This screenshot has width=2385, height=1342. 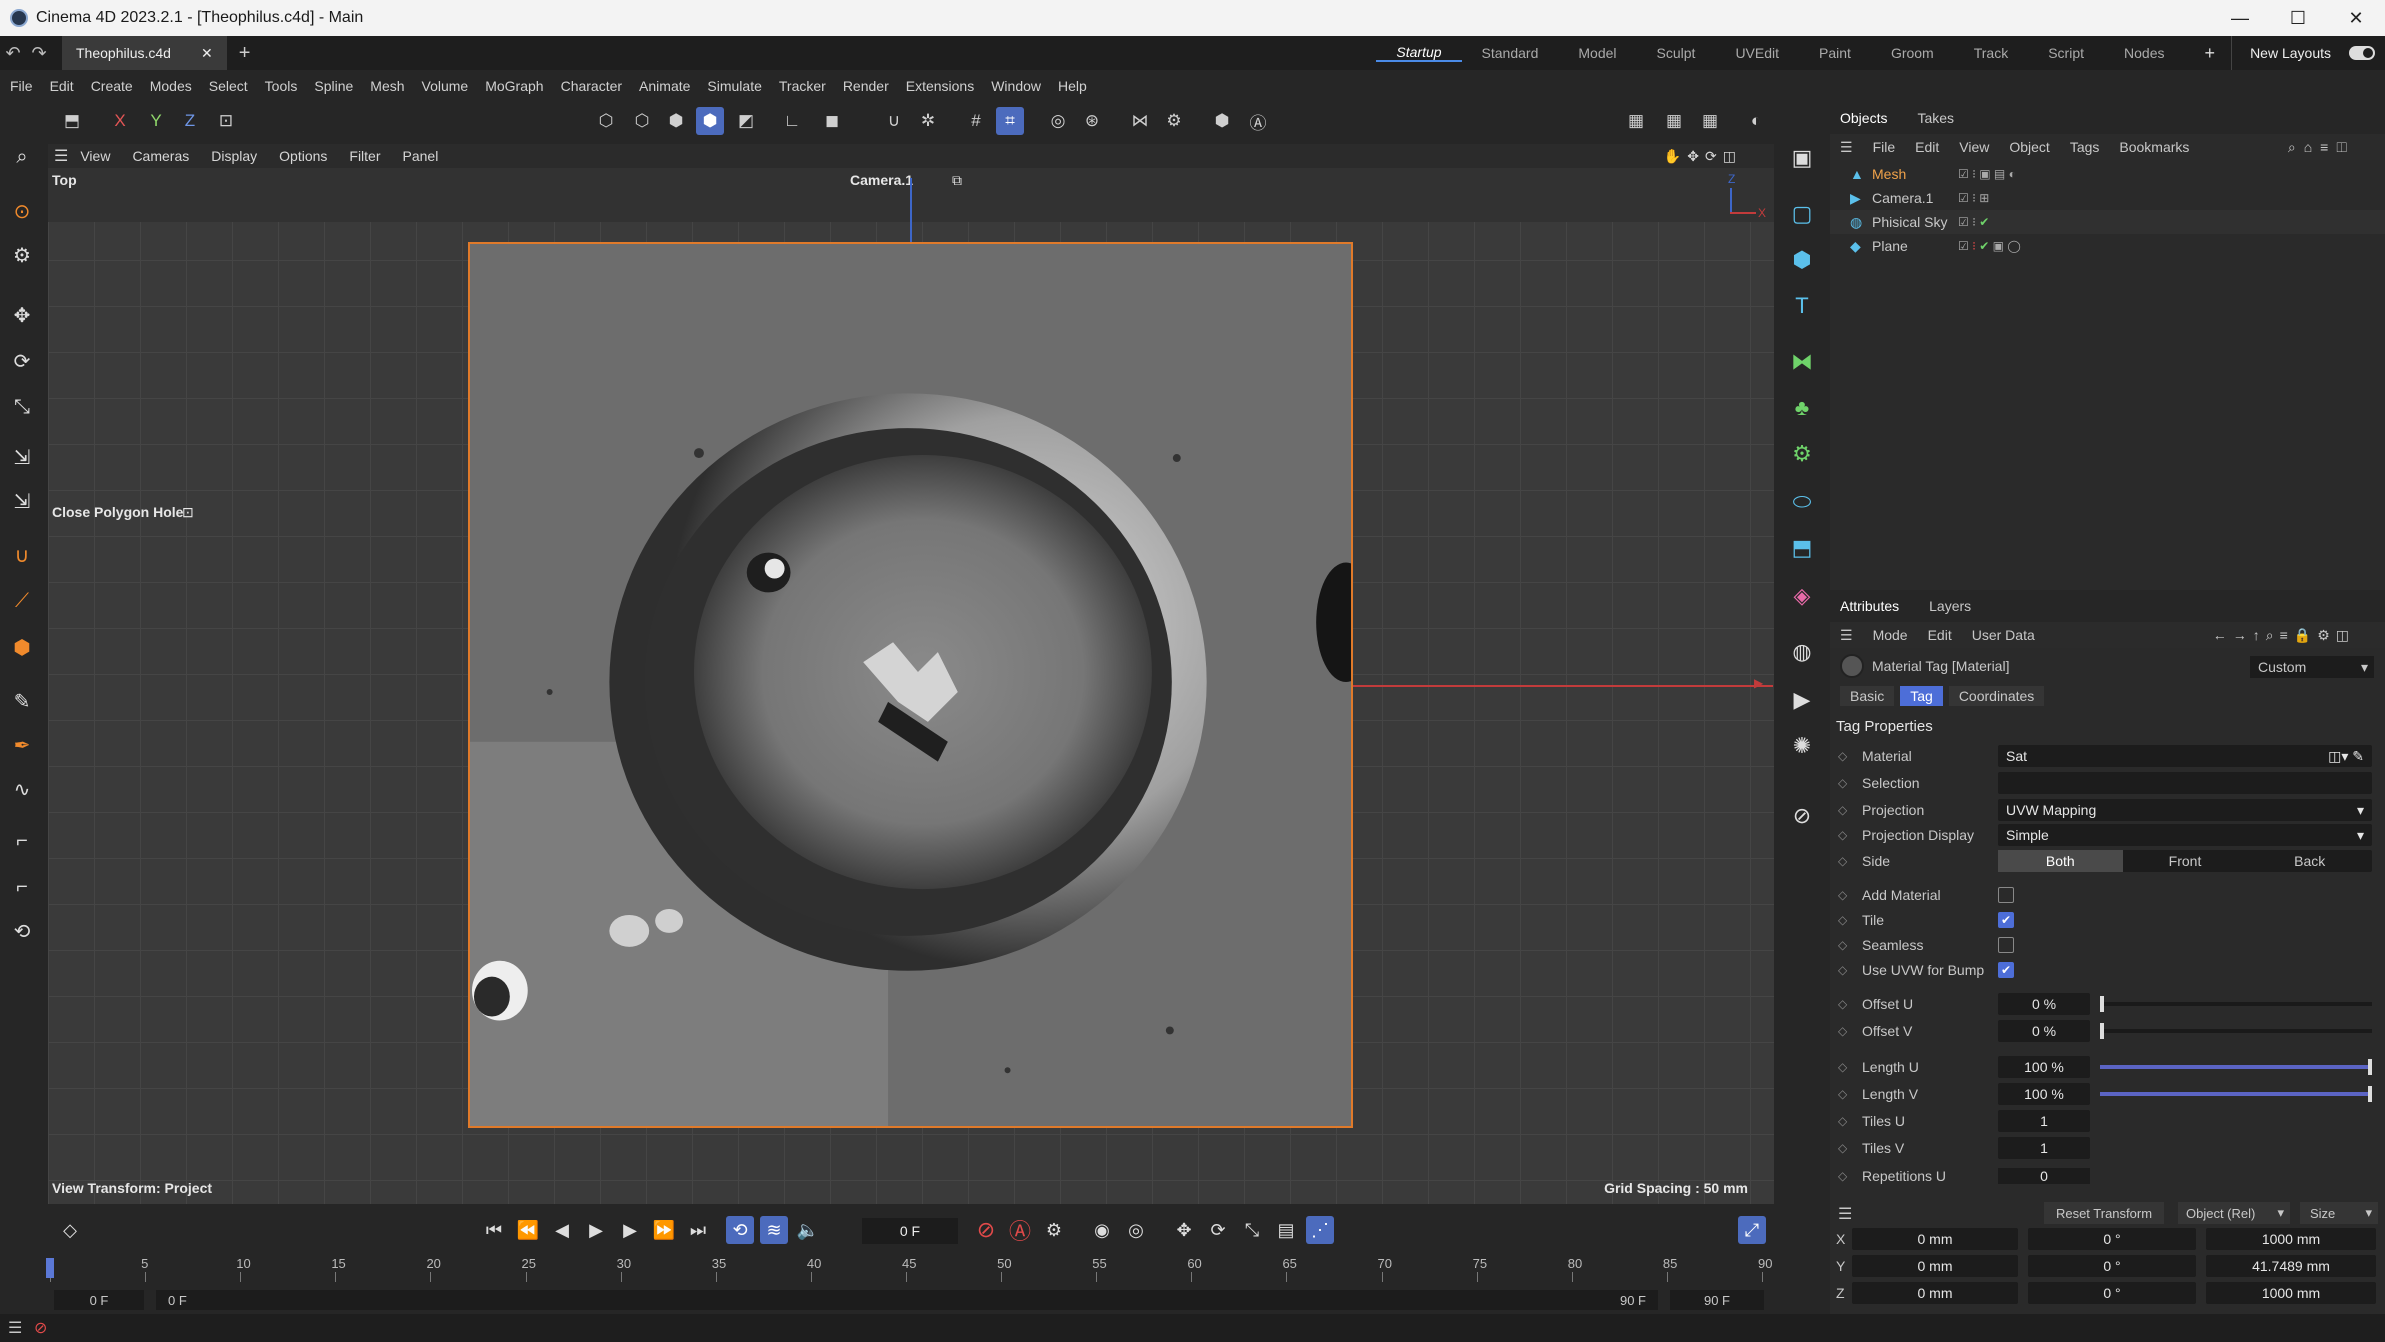 I want to click on new-layouts-toggle, so click(x=2362, y=53).